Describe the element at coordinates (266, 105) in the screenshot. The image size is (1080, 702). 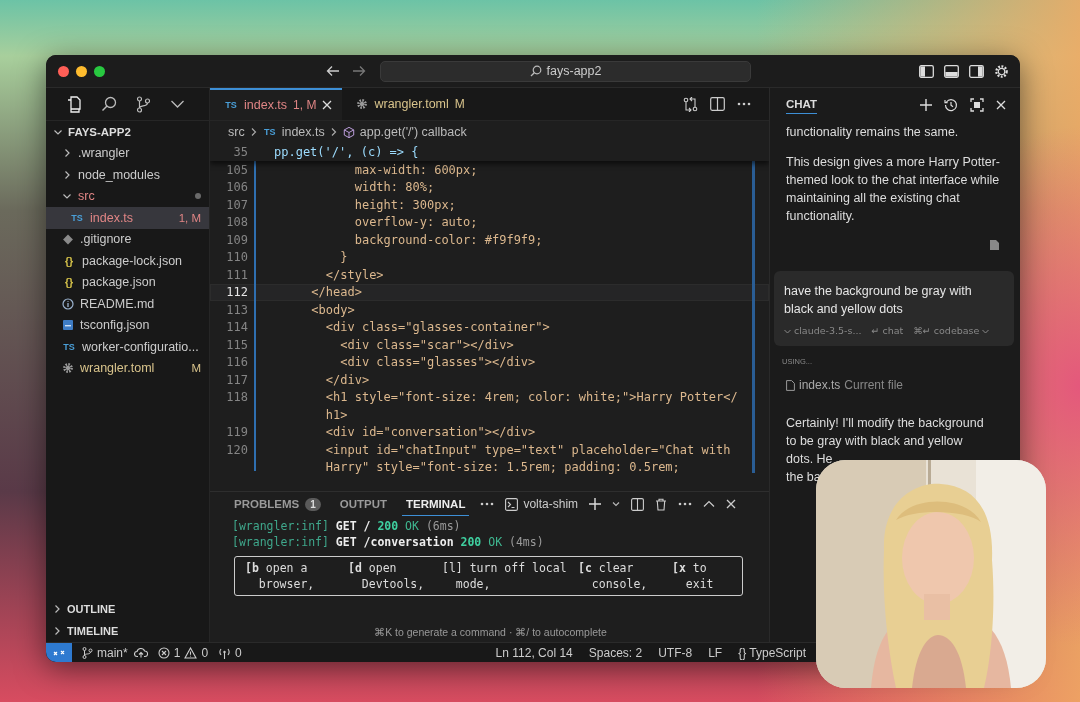
I see `tab-title: index.ts` at that location.